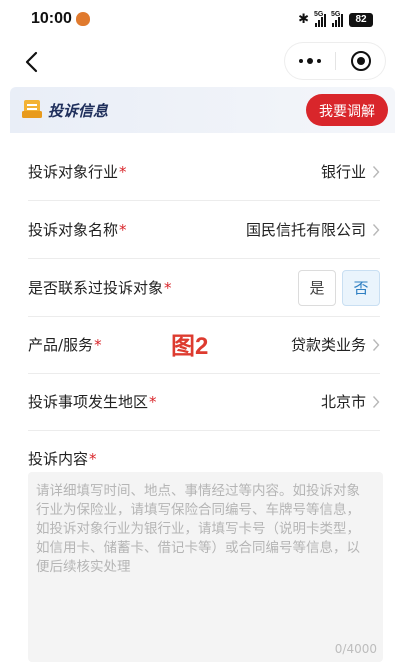 The height and width of the screenshot is (669, 405). I want to click on bluetooth-icon: ✱, so click(303, 19).